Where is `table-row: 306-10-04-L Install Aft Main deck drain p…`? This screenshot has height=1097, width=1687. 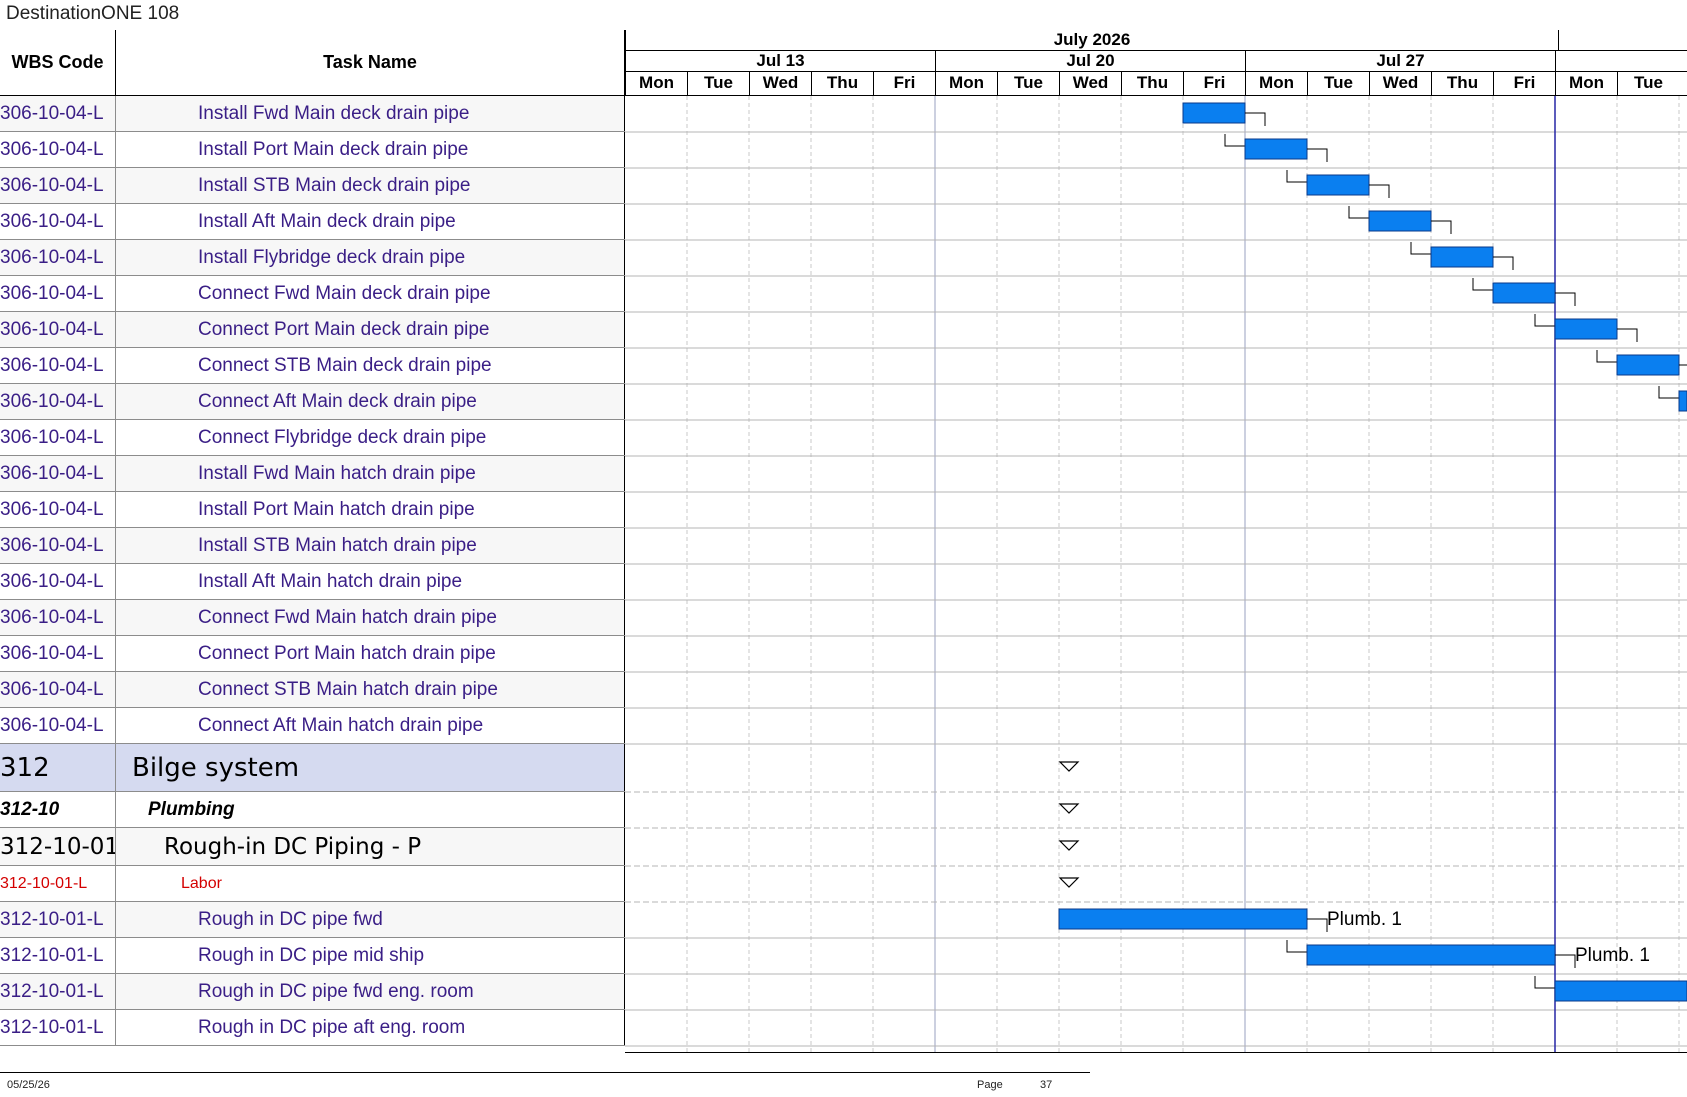 table-row: 306-10-04-L Install Aft Main deck drain p… is located at coordinates (312, 222).